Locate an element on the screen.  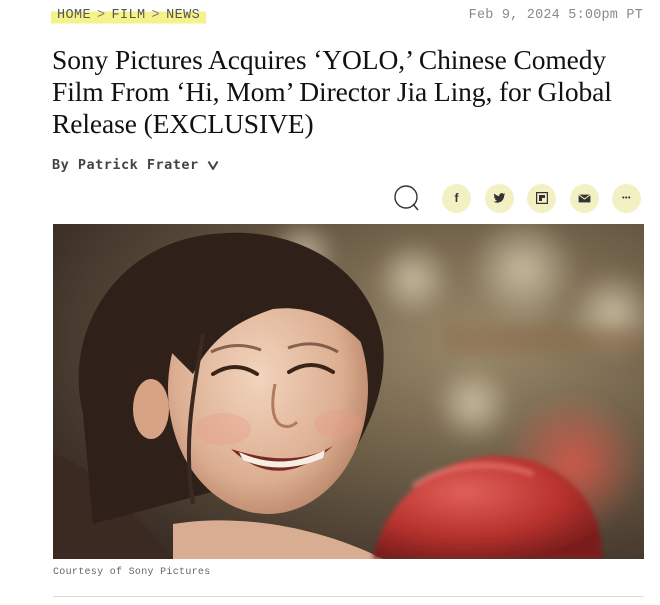
email-icon is located at coordinates (584, 197).